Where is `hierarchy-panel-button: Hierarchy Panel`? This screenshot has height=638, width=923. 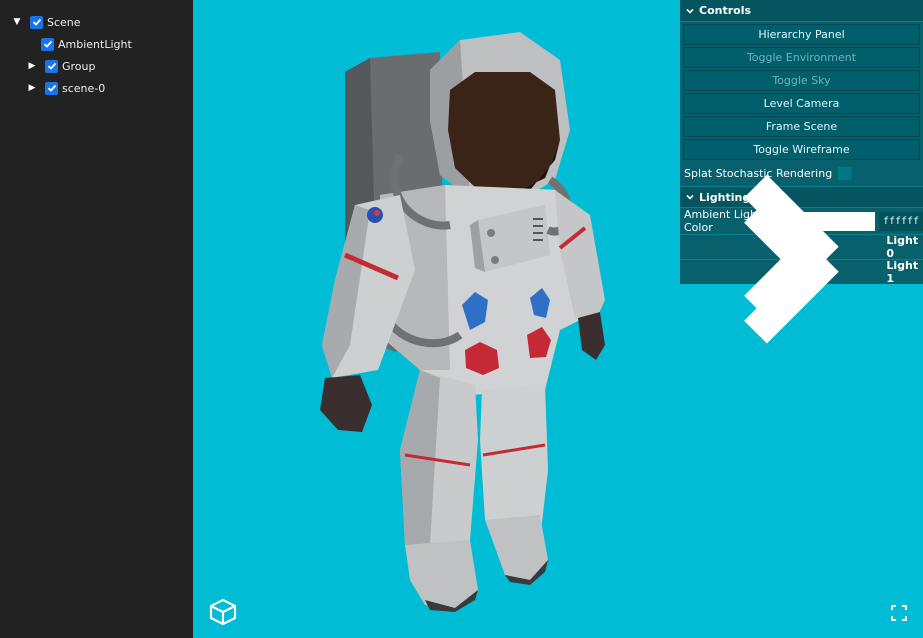 hierarchy-panel-button: Hierarchy Panel is located at coordinates (801, 34).